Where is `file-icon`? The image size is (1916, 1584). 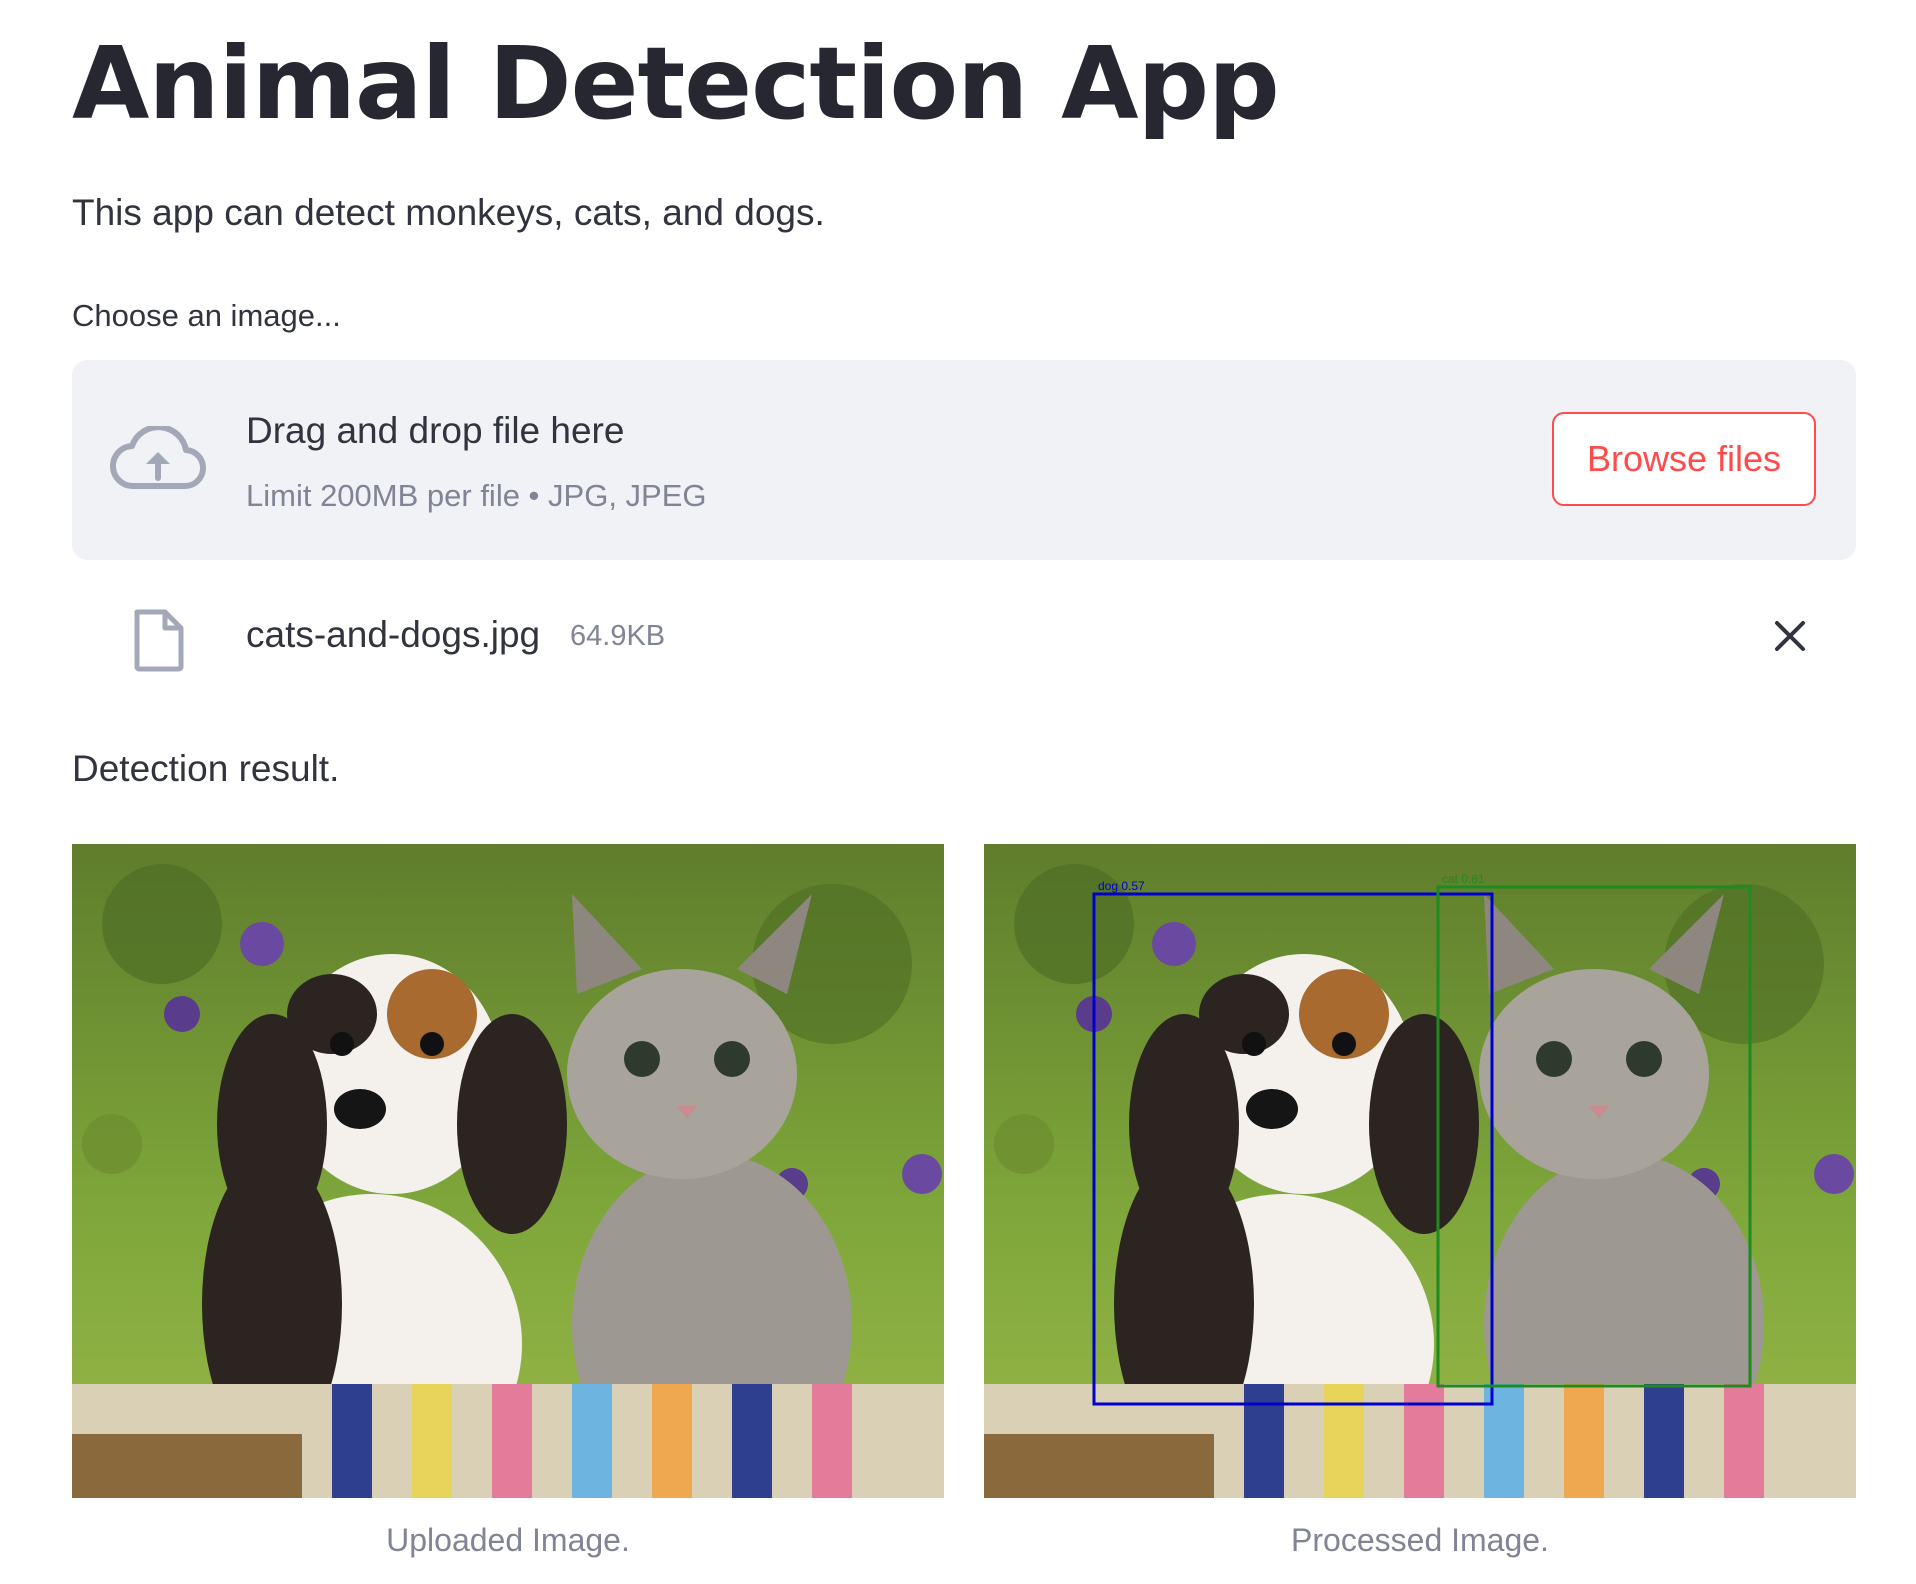
file-icon is located at coordinates (159, 640).